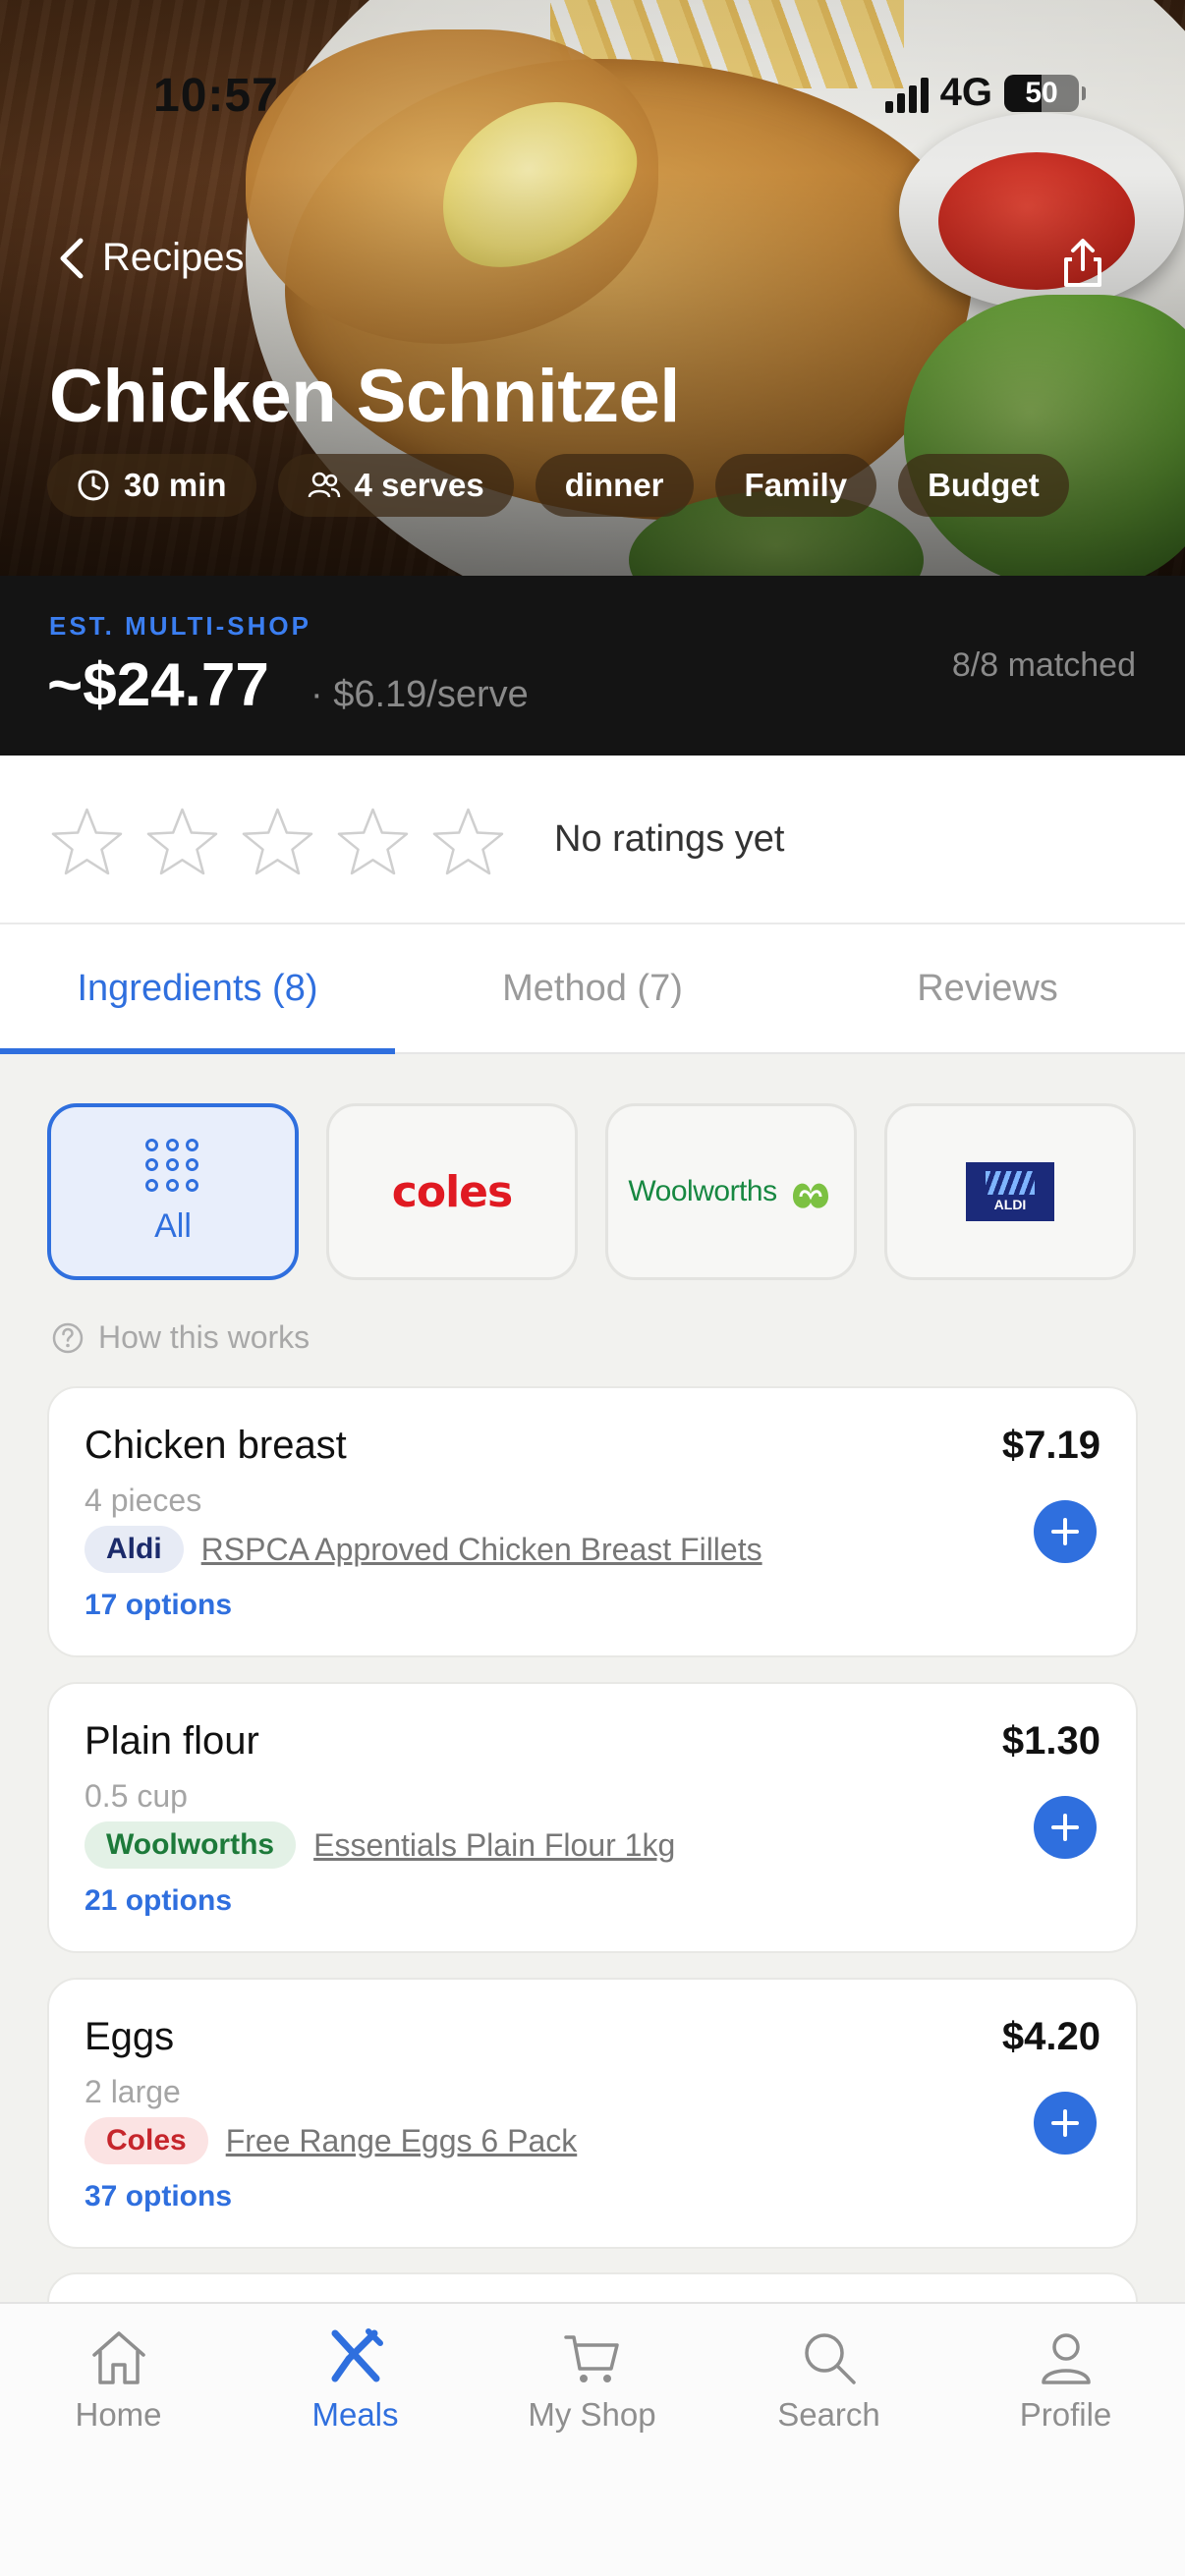  I want to click on aldi-logo: ALDI, so click(1010, 1191).